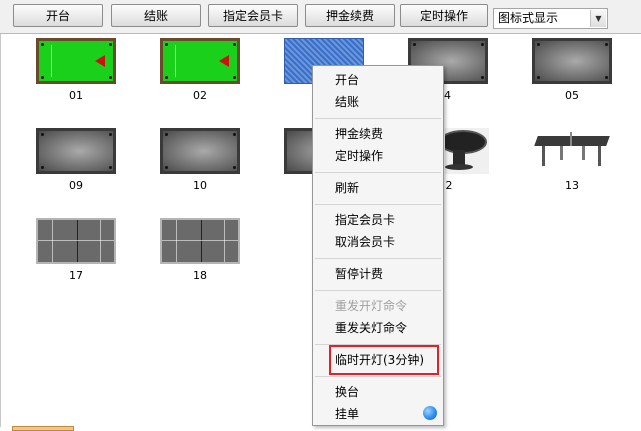  What do you see at coordinates (58, 15) in the screenshot?
I see `open-table-button: 开台` at bounding box center [58, 15].